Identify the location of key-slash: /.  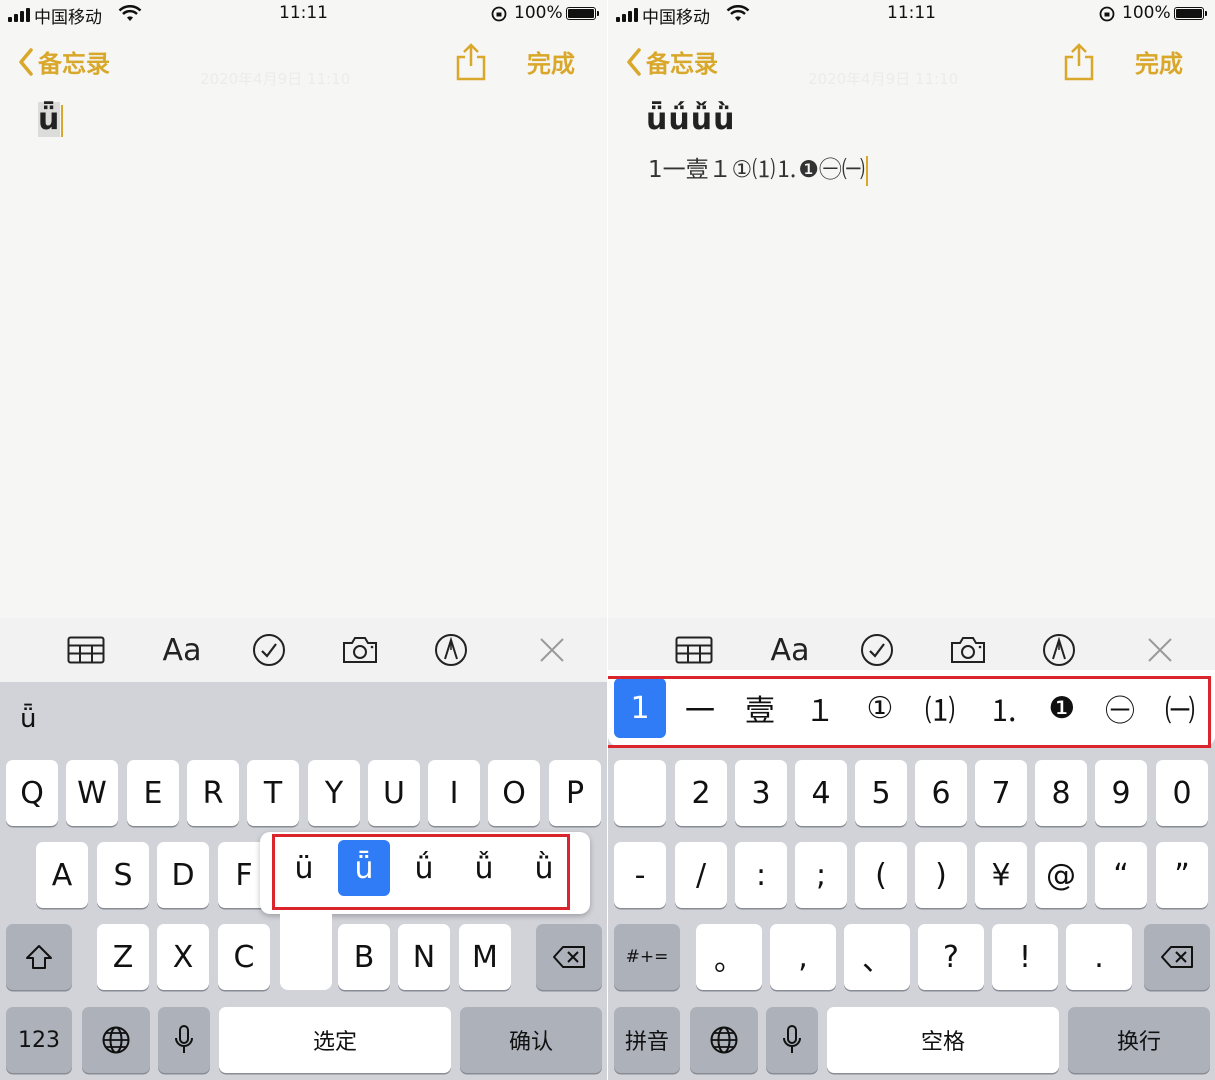
(701, 875).